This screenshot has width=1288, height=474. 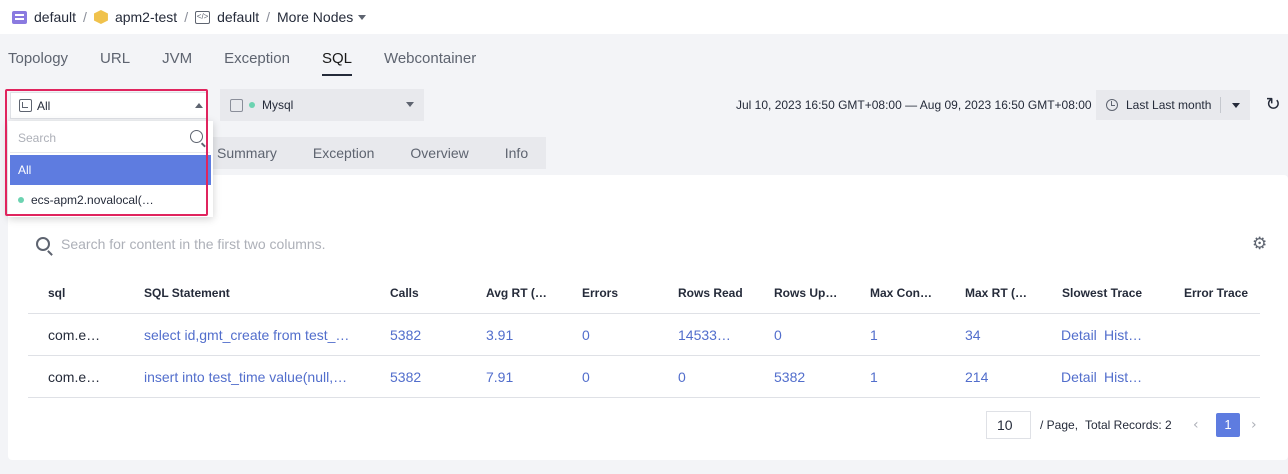 What do you see at coordinates (146, 17) in the screenshot?
I see `breadcrumb-component-label: apm2-test` at bounding box center [146, 17].